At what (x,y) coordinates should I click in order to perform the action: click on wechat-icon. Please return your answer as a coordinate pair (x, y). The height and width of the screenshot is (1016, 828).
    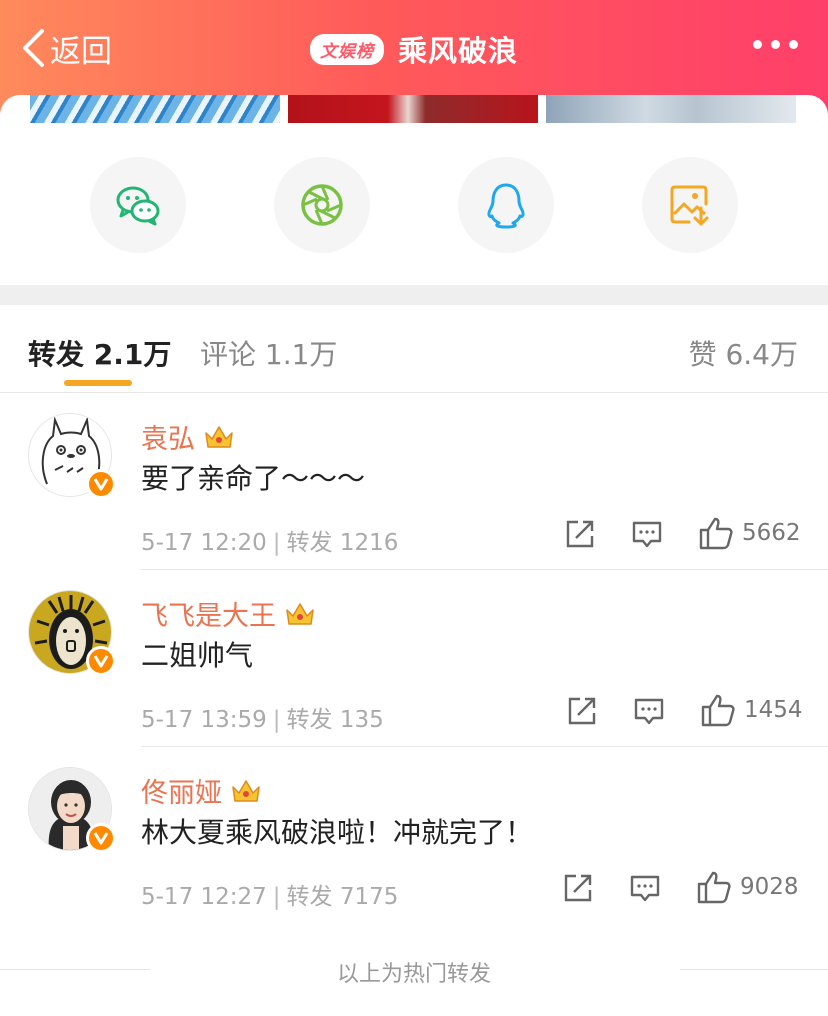
    Looking at the image, I should click on (138, 206).